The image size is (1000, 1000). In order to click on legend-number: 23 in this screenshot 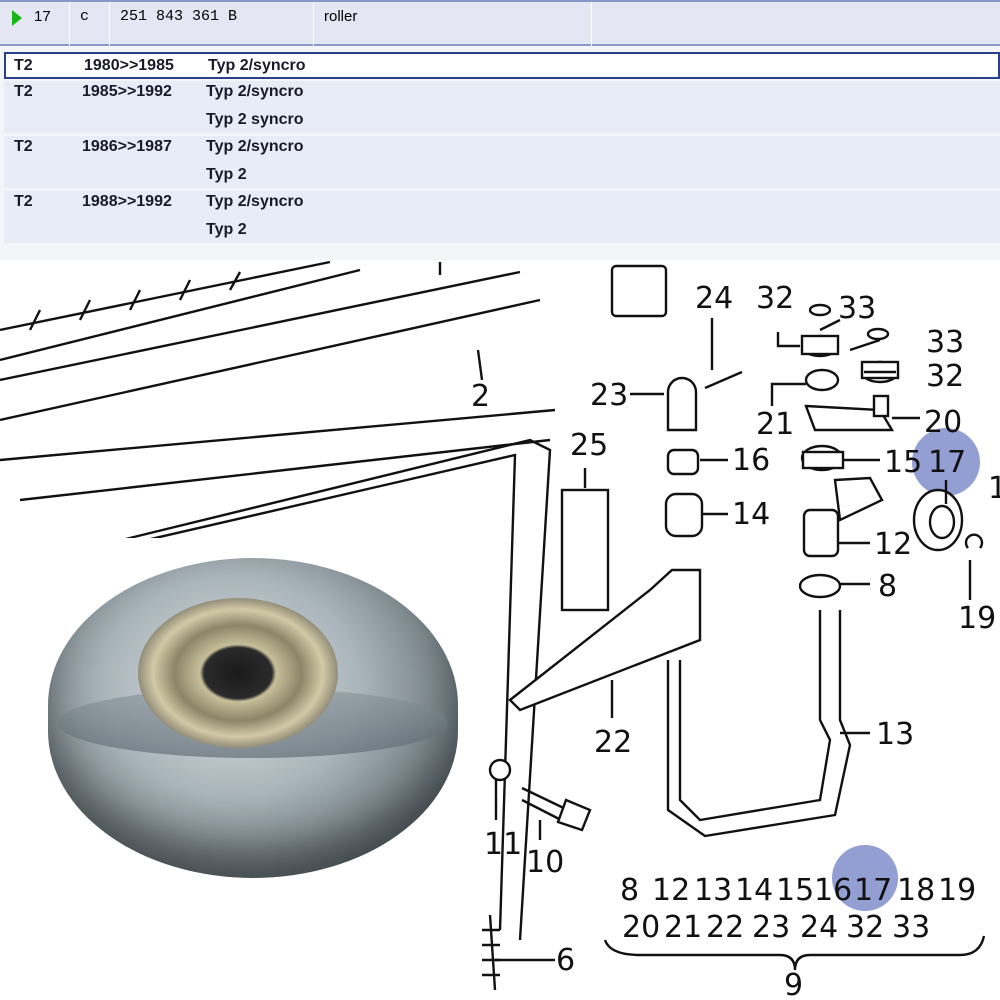, I will do `click(771, 927)`.